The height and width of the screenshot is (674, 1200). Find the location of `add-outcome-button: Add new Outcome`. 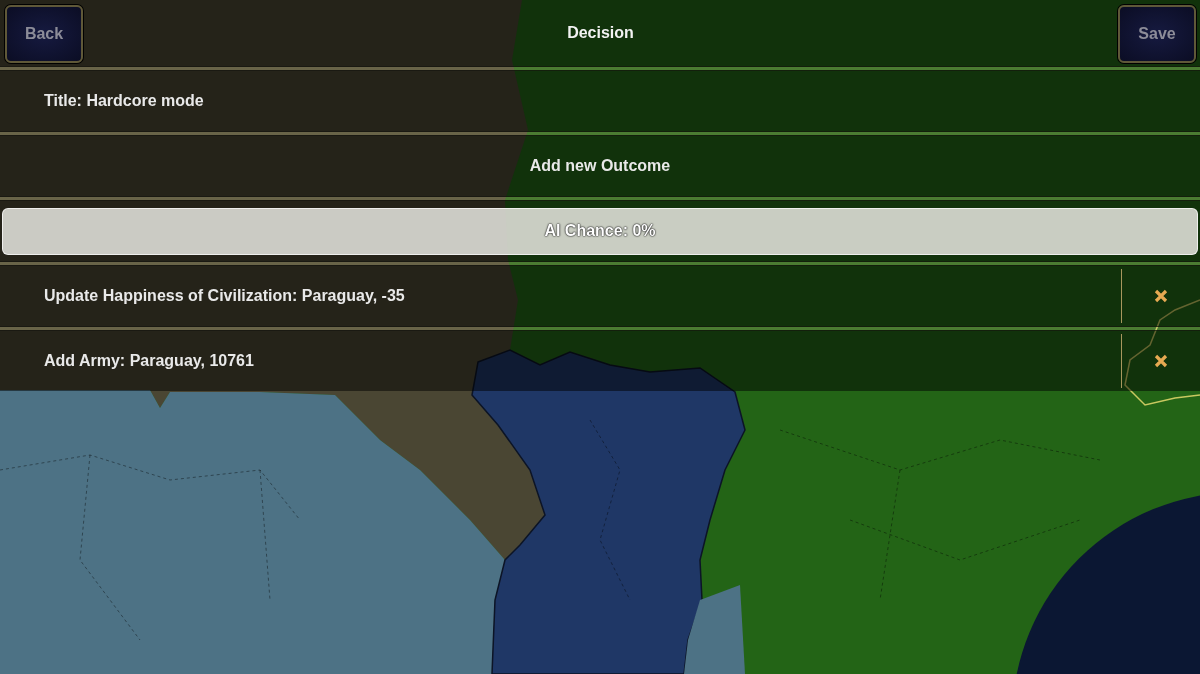

add-outcome-button: Add new Outcome is located at coordinates (600, 166).